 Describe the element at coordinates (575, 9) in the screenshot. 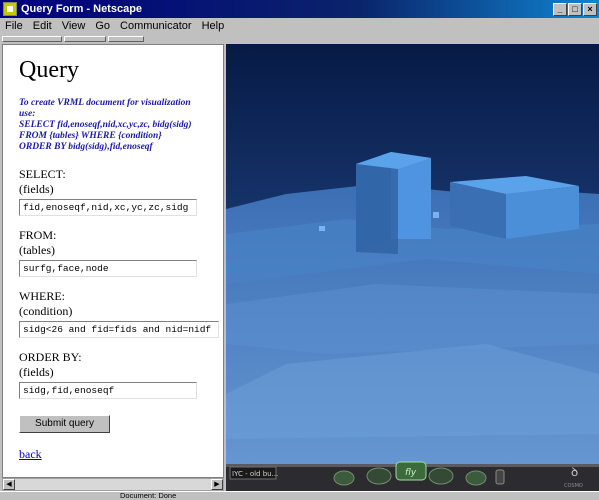

I see `maximize-button: □` at that location.